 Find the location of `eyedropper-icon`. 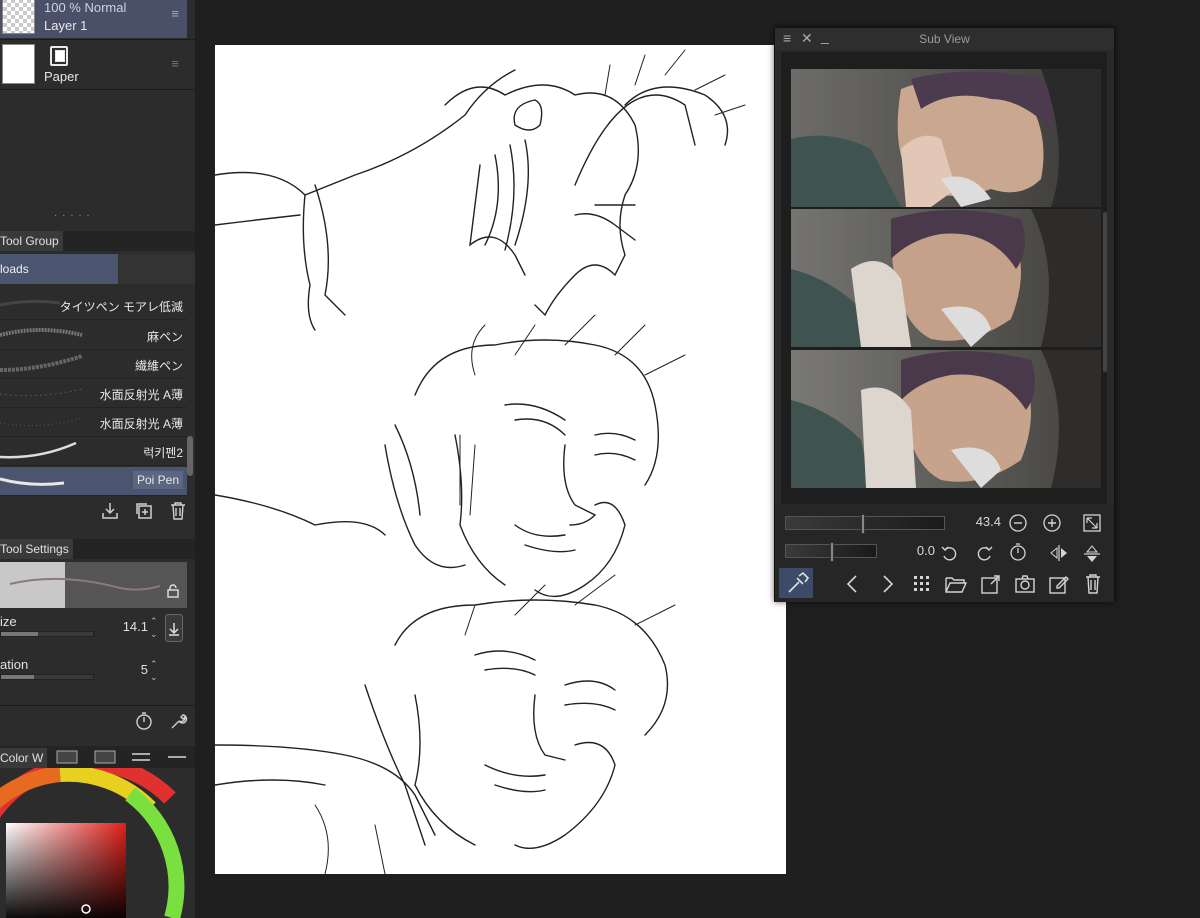

eyedropper-icon is located at coordinates (796, 583).